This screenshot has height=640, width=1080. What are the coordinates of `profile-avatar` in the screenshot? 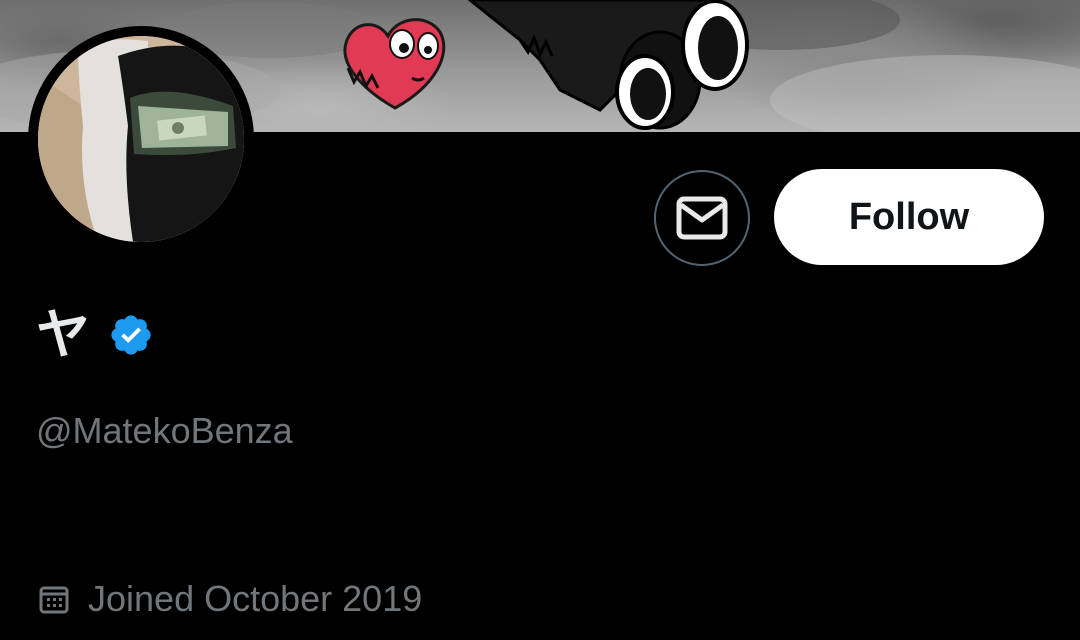 It's located at (141, 139).